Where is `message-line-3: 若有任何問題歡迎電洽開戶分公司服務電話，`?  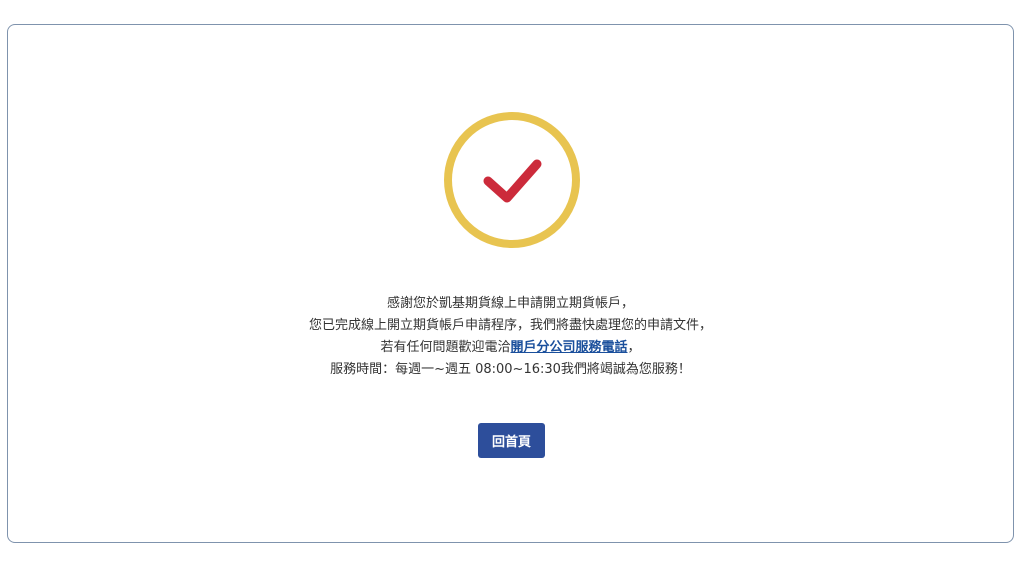 message-line-3: 若有任何問題歡迎電洽開戶分公司服務電話， is located at coordinates (510, 348).